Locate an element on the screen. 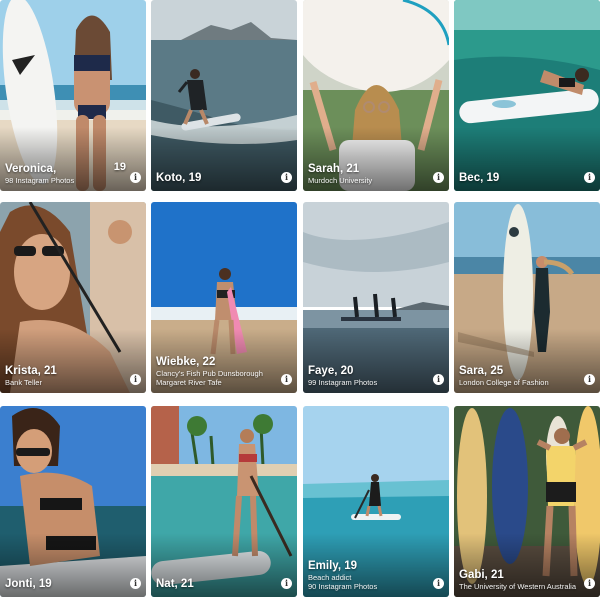  profile-name: Jonti, 19 is located at coordinates (28, 584).